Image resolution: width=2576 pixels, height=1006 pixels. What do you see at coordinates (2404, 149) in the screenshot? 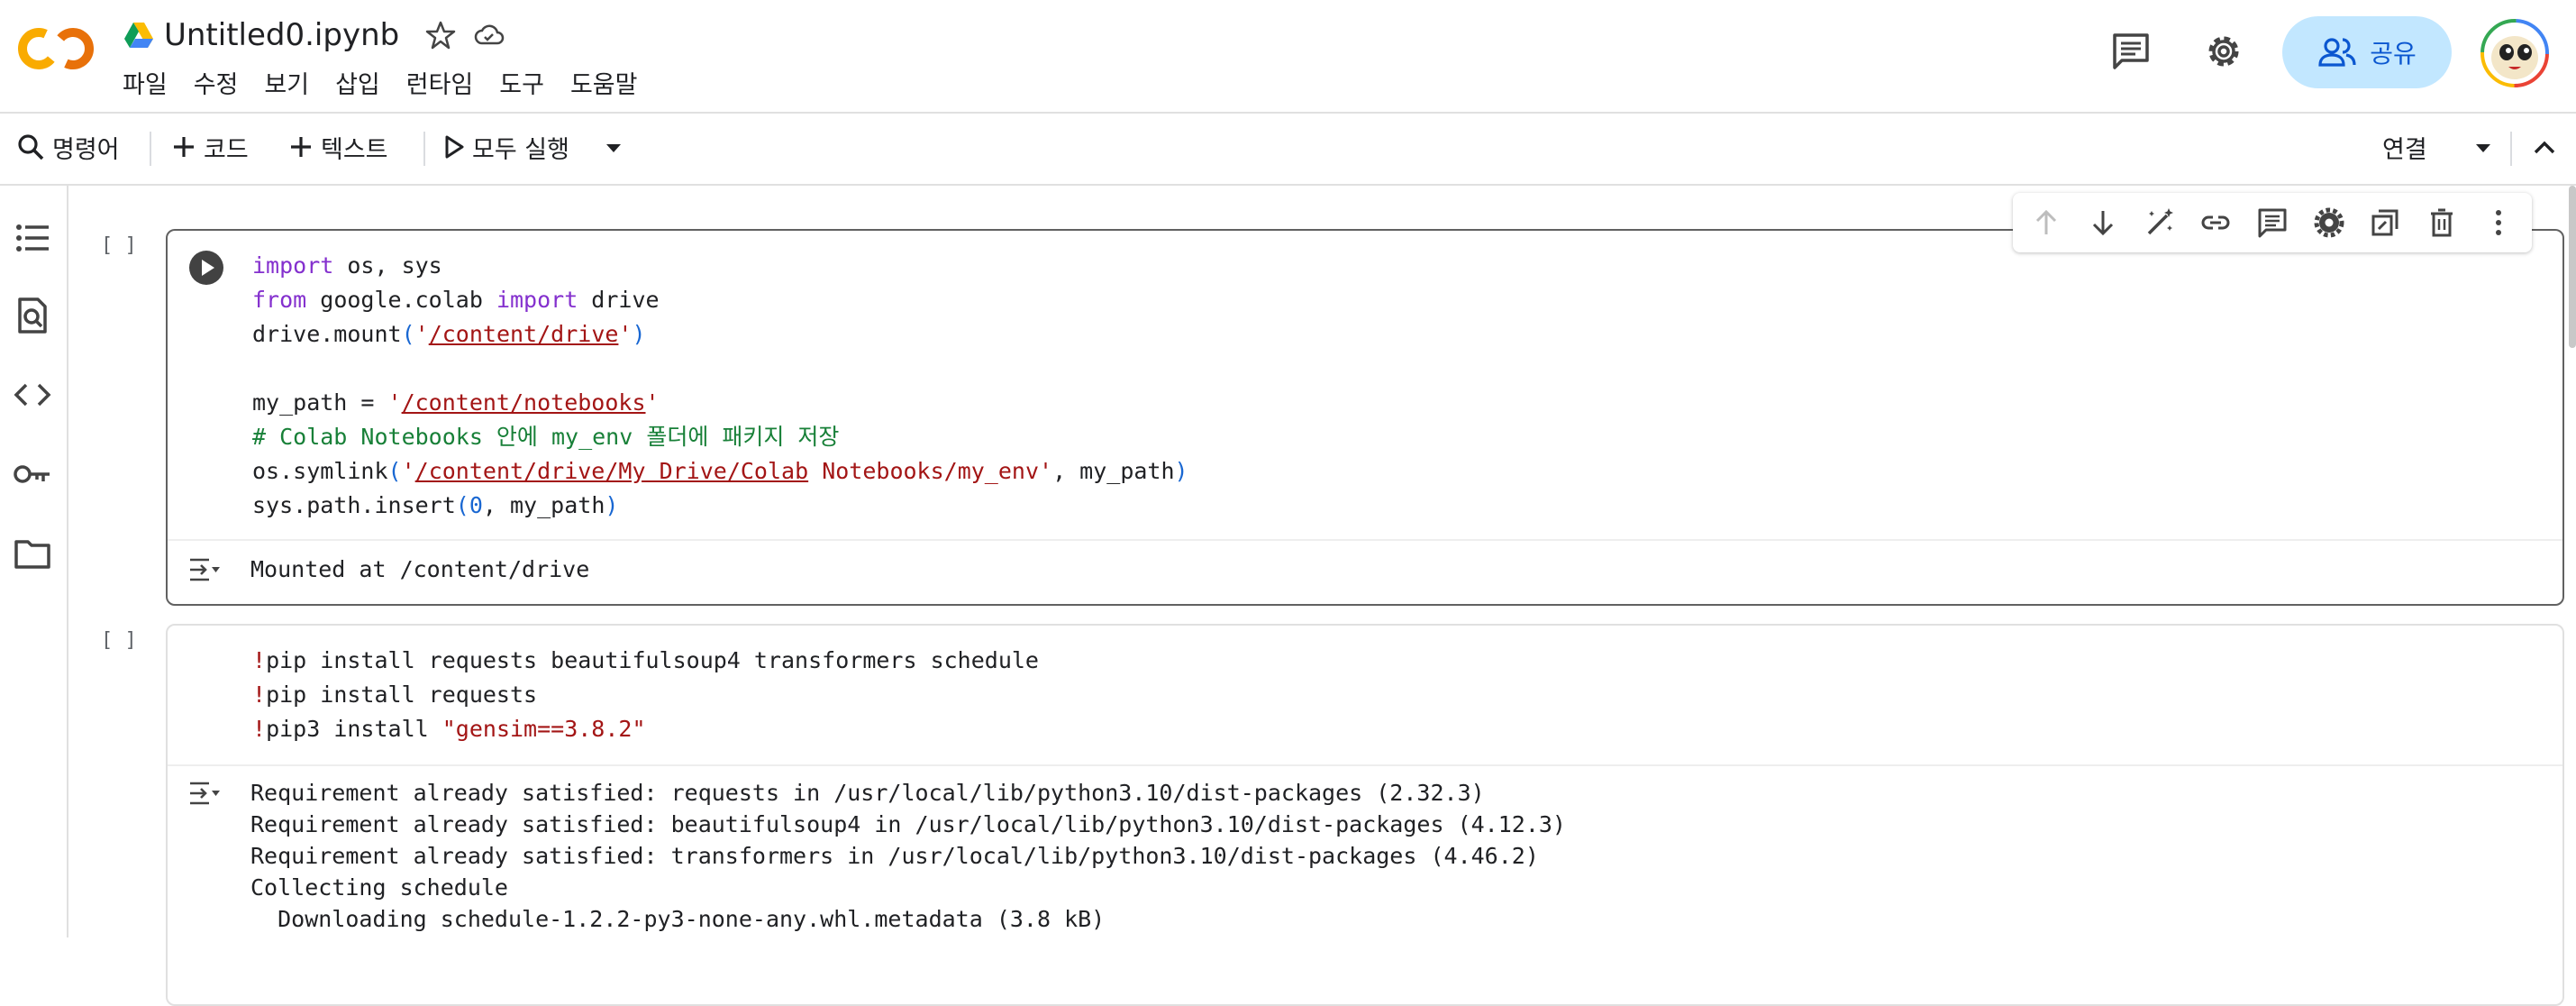
I see `connect-label: 연결` at bounding box center [2404, 149].